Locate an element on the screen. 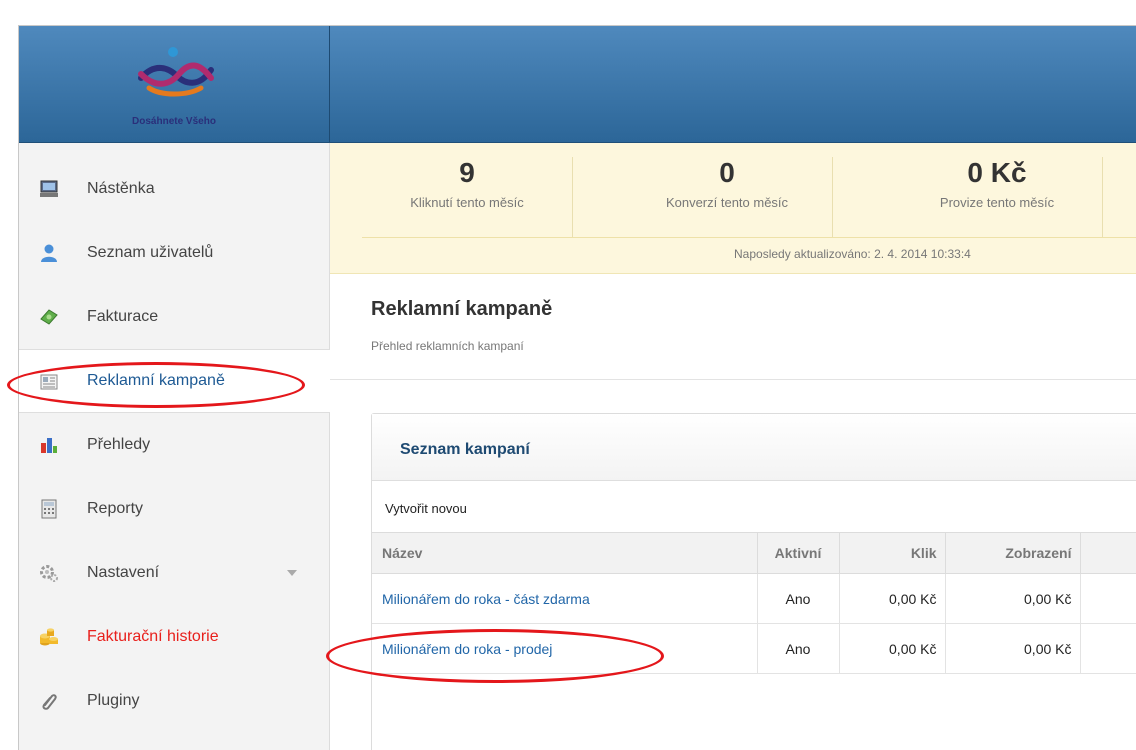 The height and width of the screenshot is (750, 1136). stat-commission: 0 Kč Provize tento měsíc is located at coordinates (997, 197).